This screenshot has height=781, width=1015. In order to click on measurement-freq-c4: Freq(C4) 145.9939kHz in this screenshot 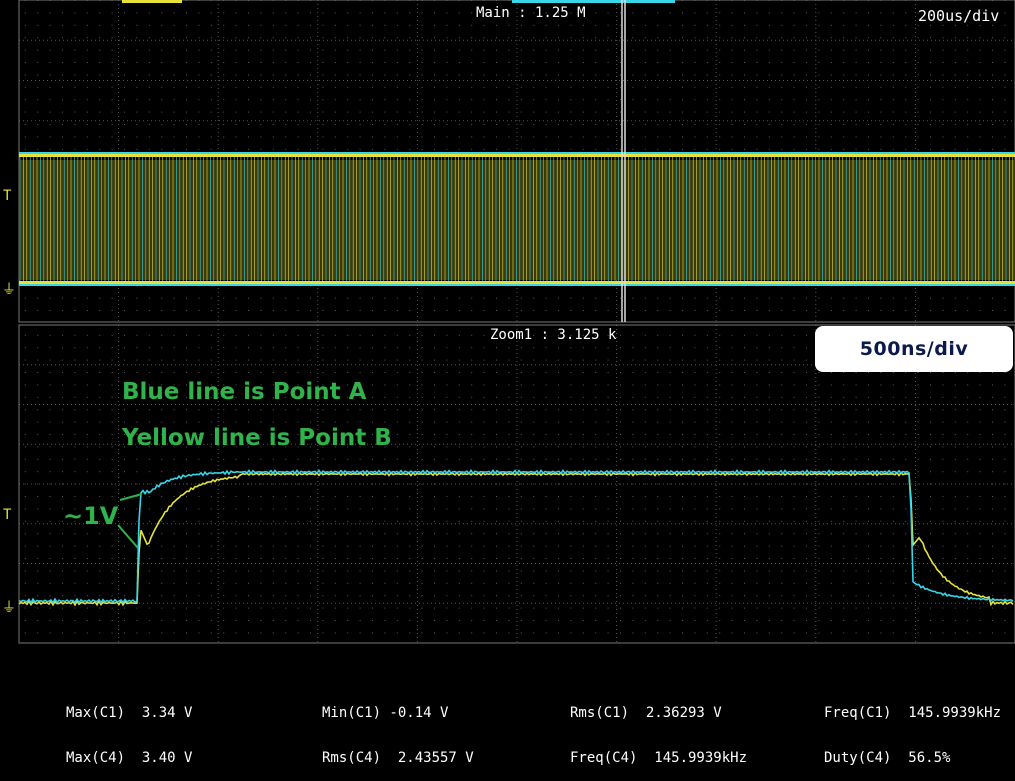, I will do `click(659, 758)`.